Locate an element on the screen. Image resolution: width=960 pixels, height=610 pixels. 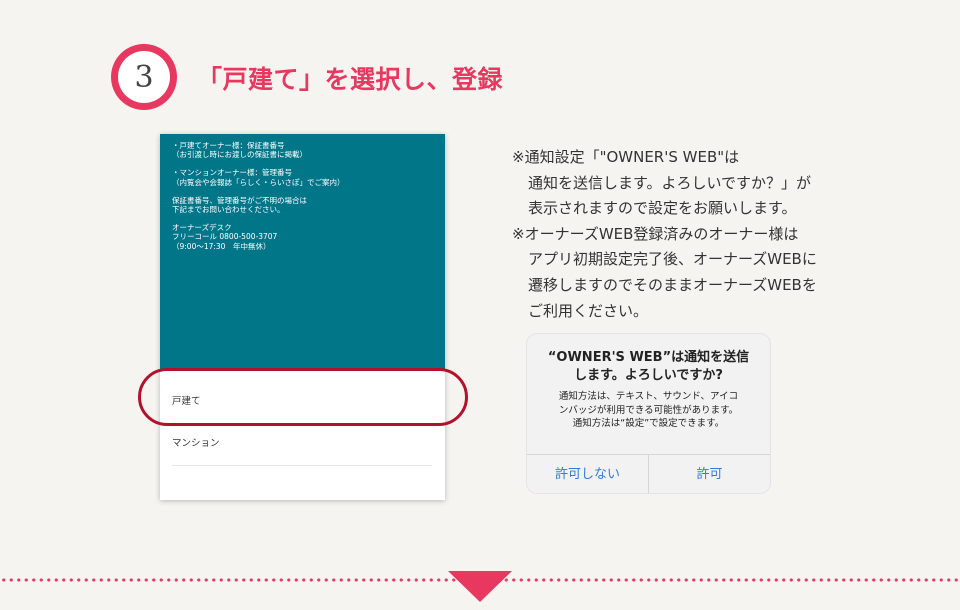
selection-highlight is located at coordinates (303, 397).